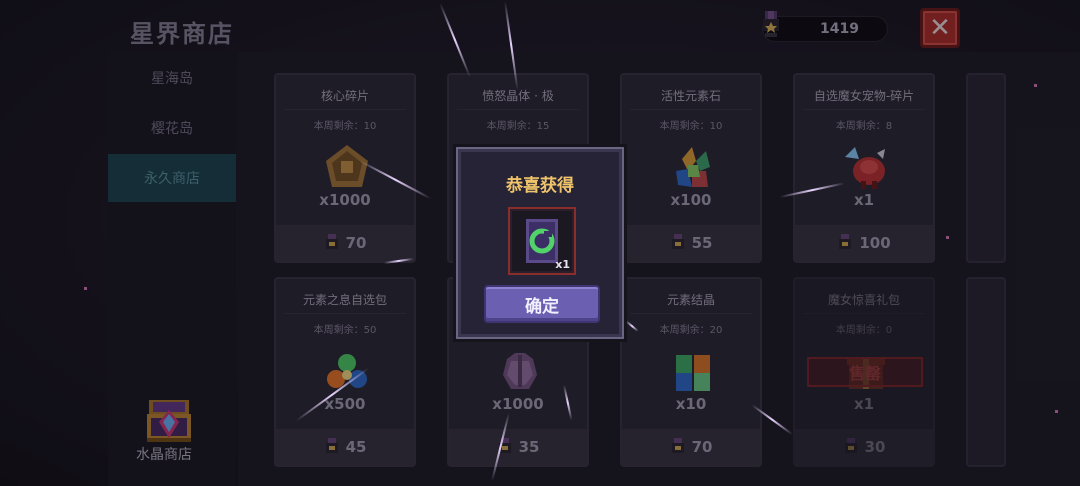 This screenshot has height=486, width=1080. What do you see at coordinates (542, 304) in the screenshot?
I see `confirm-button: 确定` at bounding box center [542, 304].